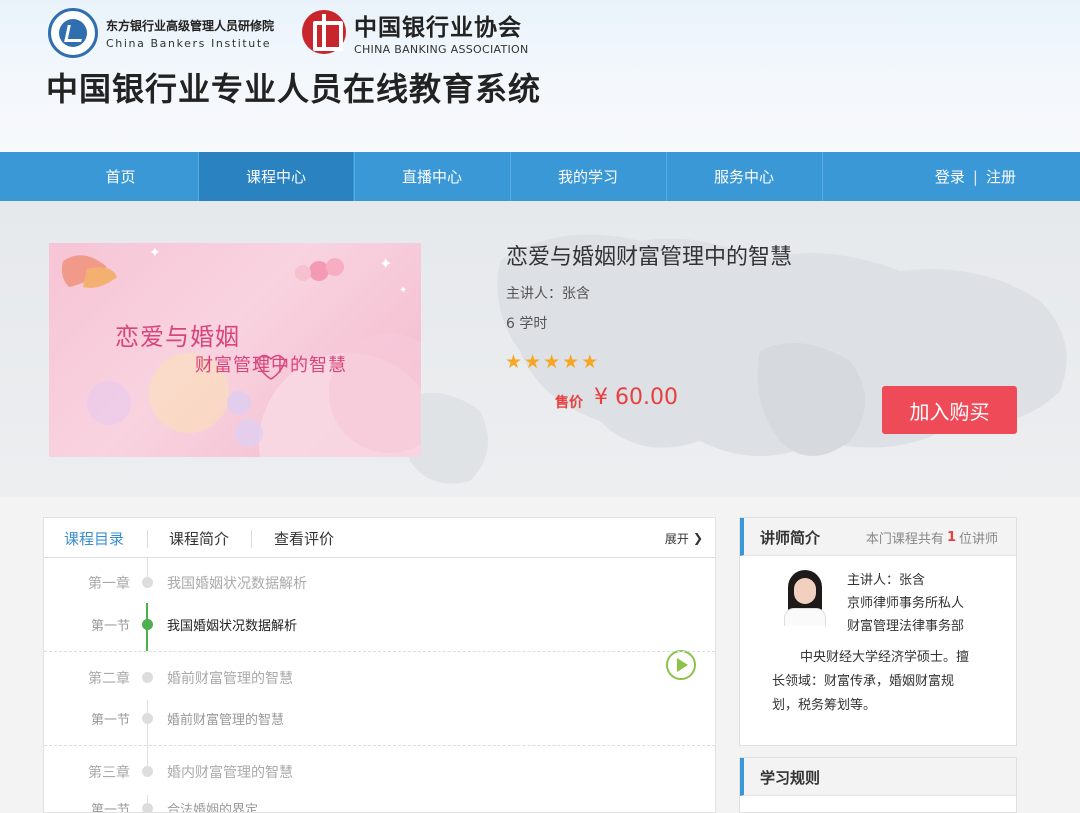  What do you see at coordinates (109, 773) in the screenshot?
I see `chapter-number: 第三章` at bounding box center [109, 773].